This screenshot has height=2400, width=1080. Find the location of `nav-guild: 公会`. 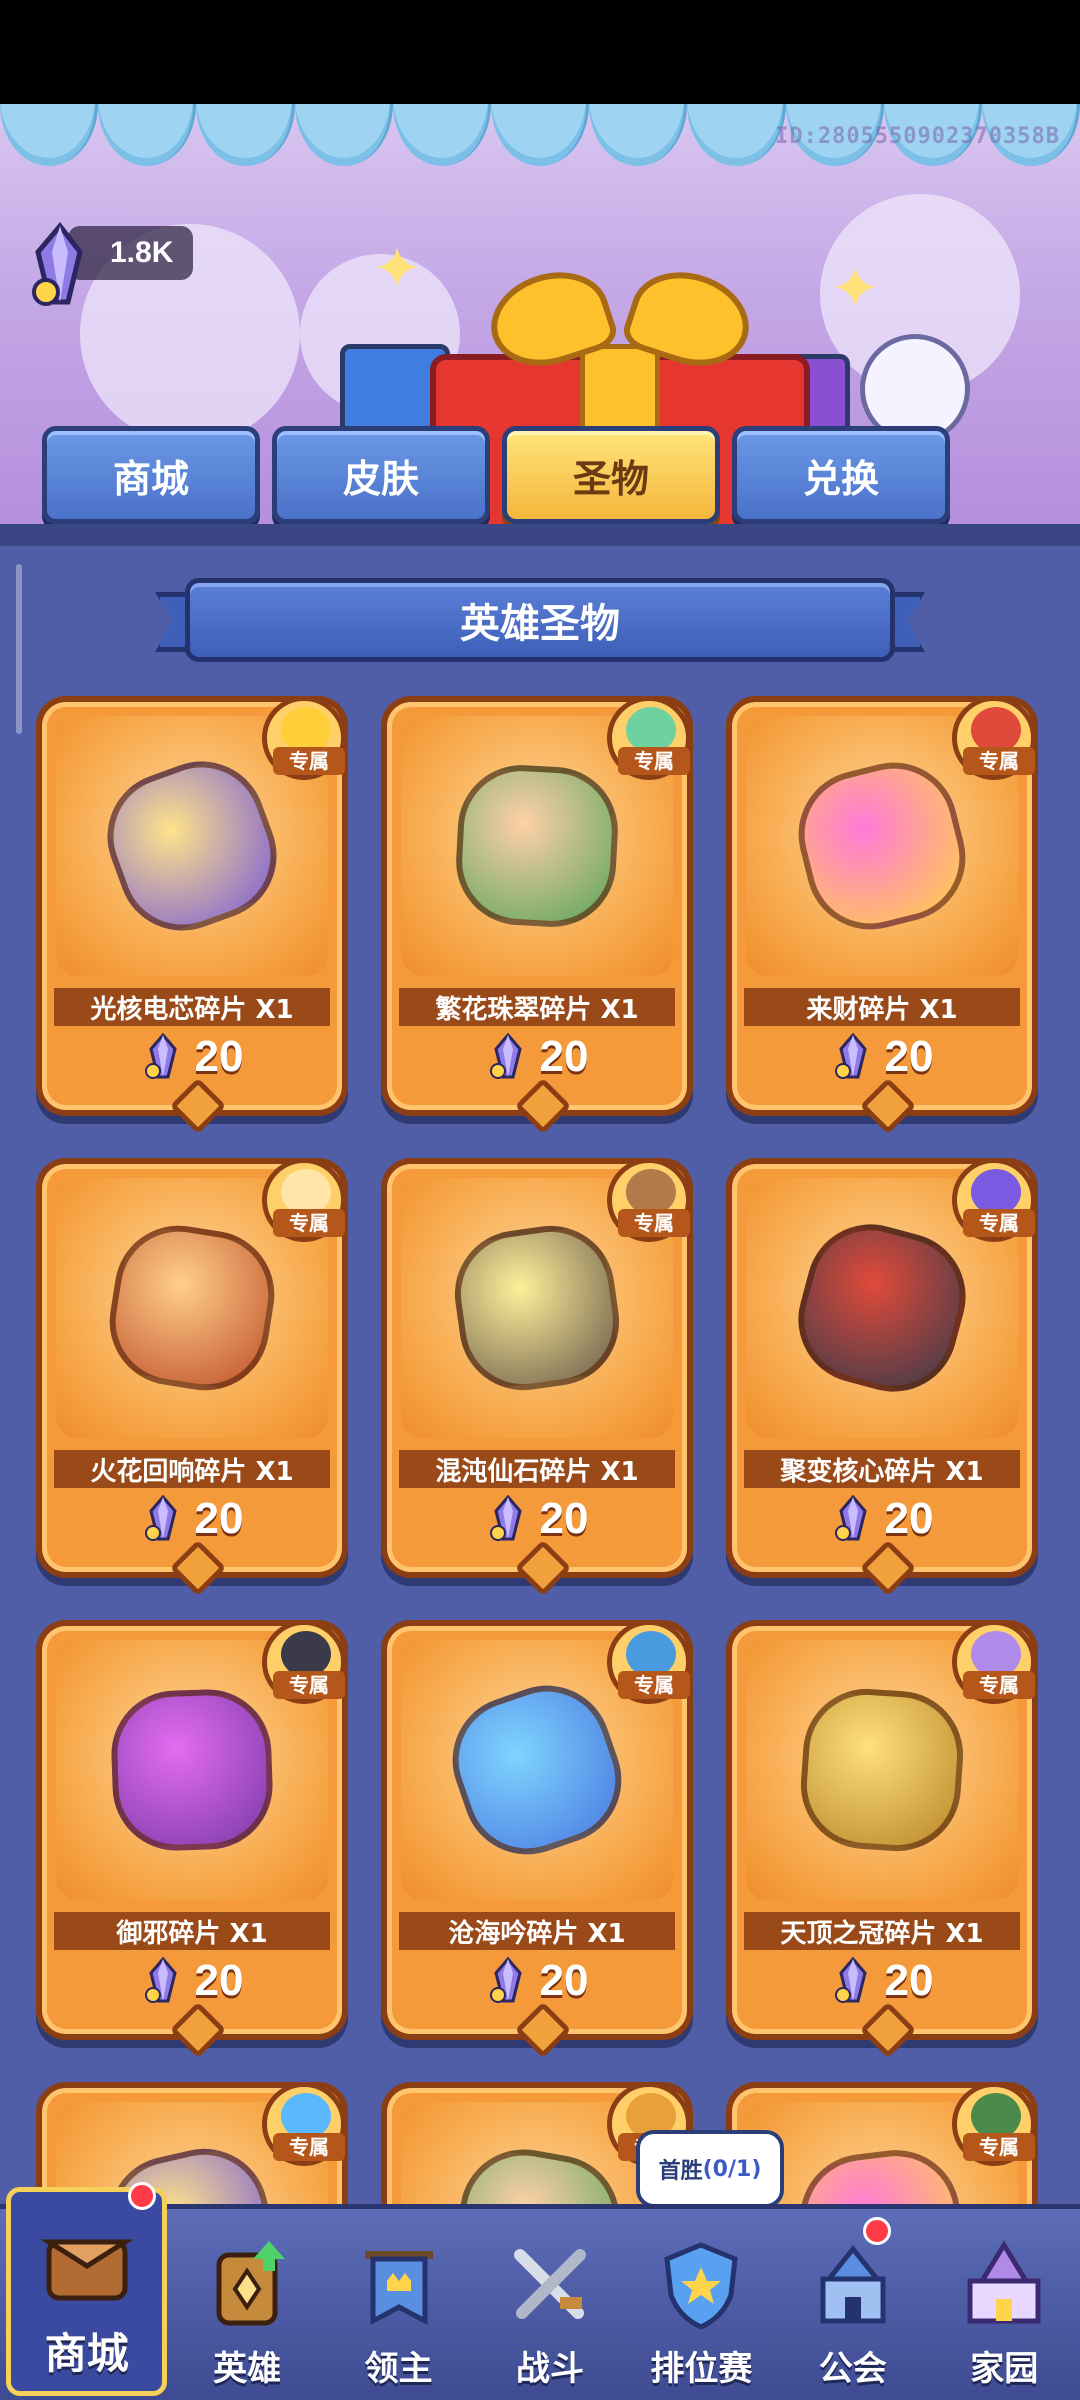

nav-guild: 公会 is located at coordinates (852, 2304).